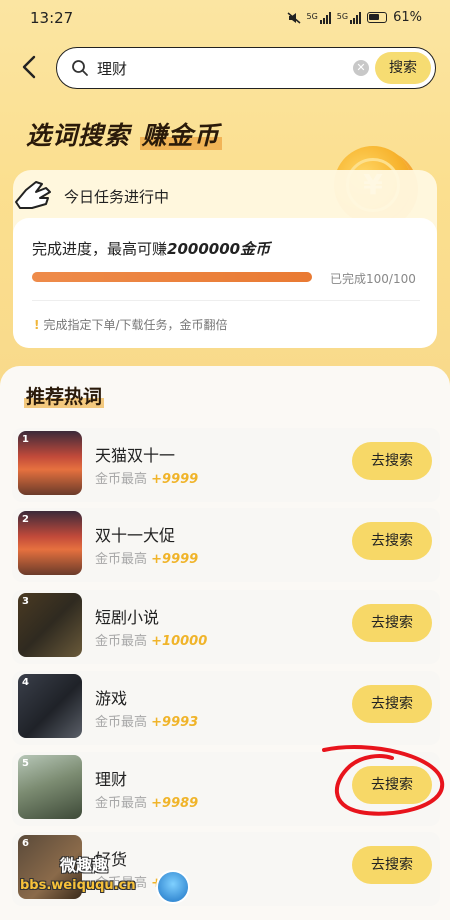  What do you see at coordinates (383, 780) in the screenshot?
I see `annotation-circle` at bounding box center [383, 780].